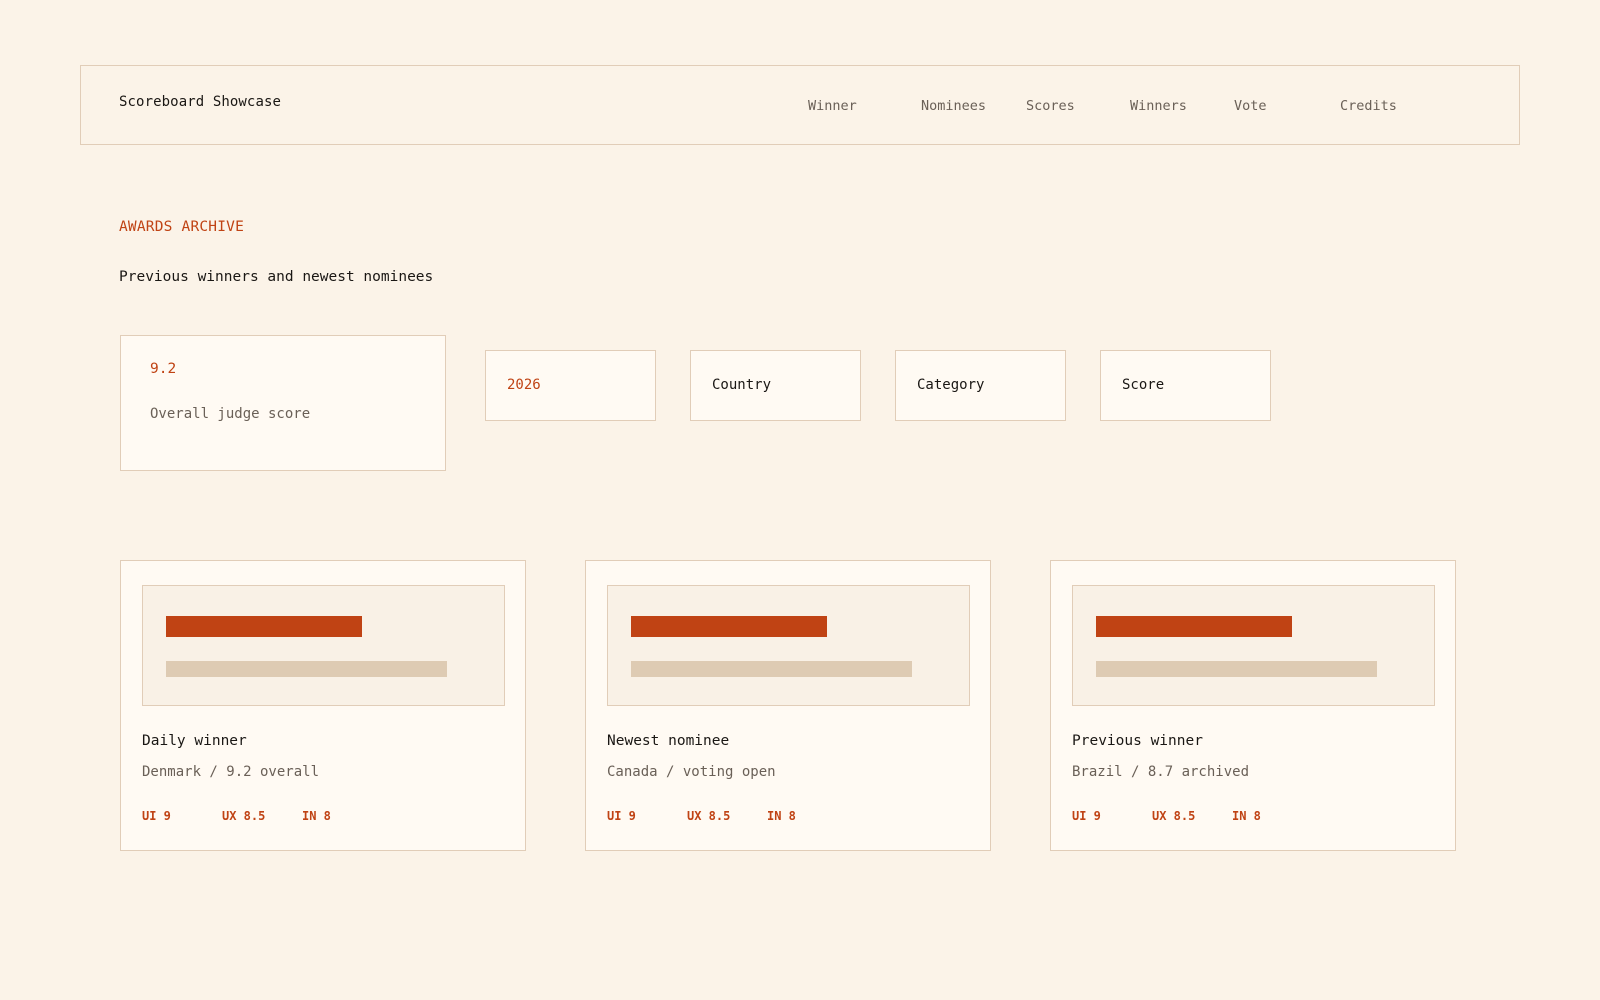 This screenshot has height=1000, width=1600. Describe the element at coordinates (200, 102) in the screenshot. I see `brand-title: Scoreboard Showcase` at that location.